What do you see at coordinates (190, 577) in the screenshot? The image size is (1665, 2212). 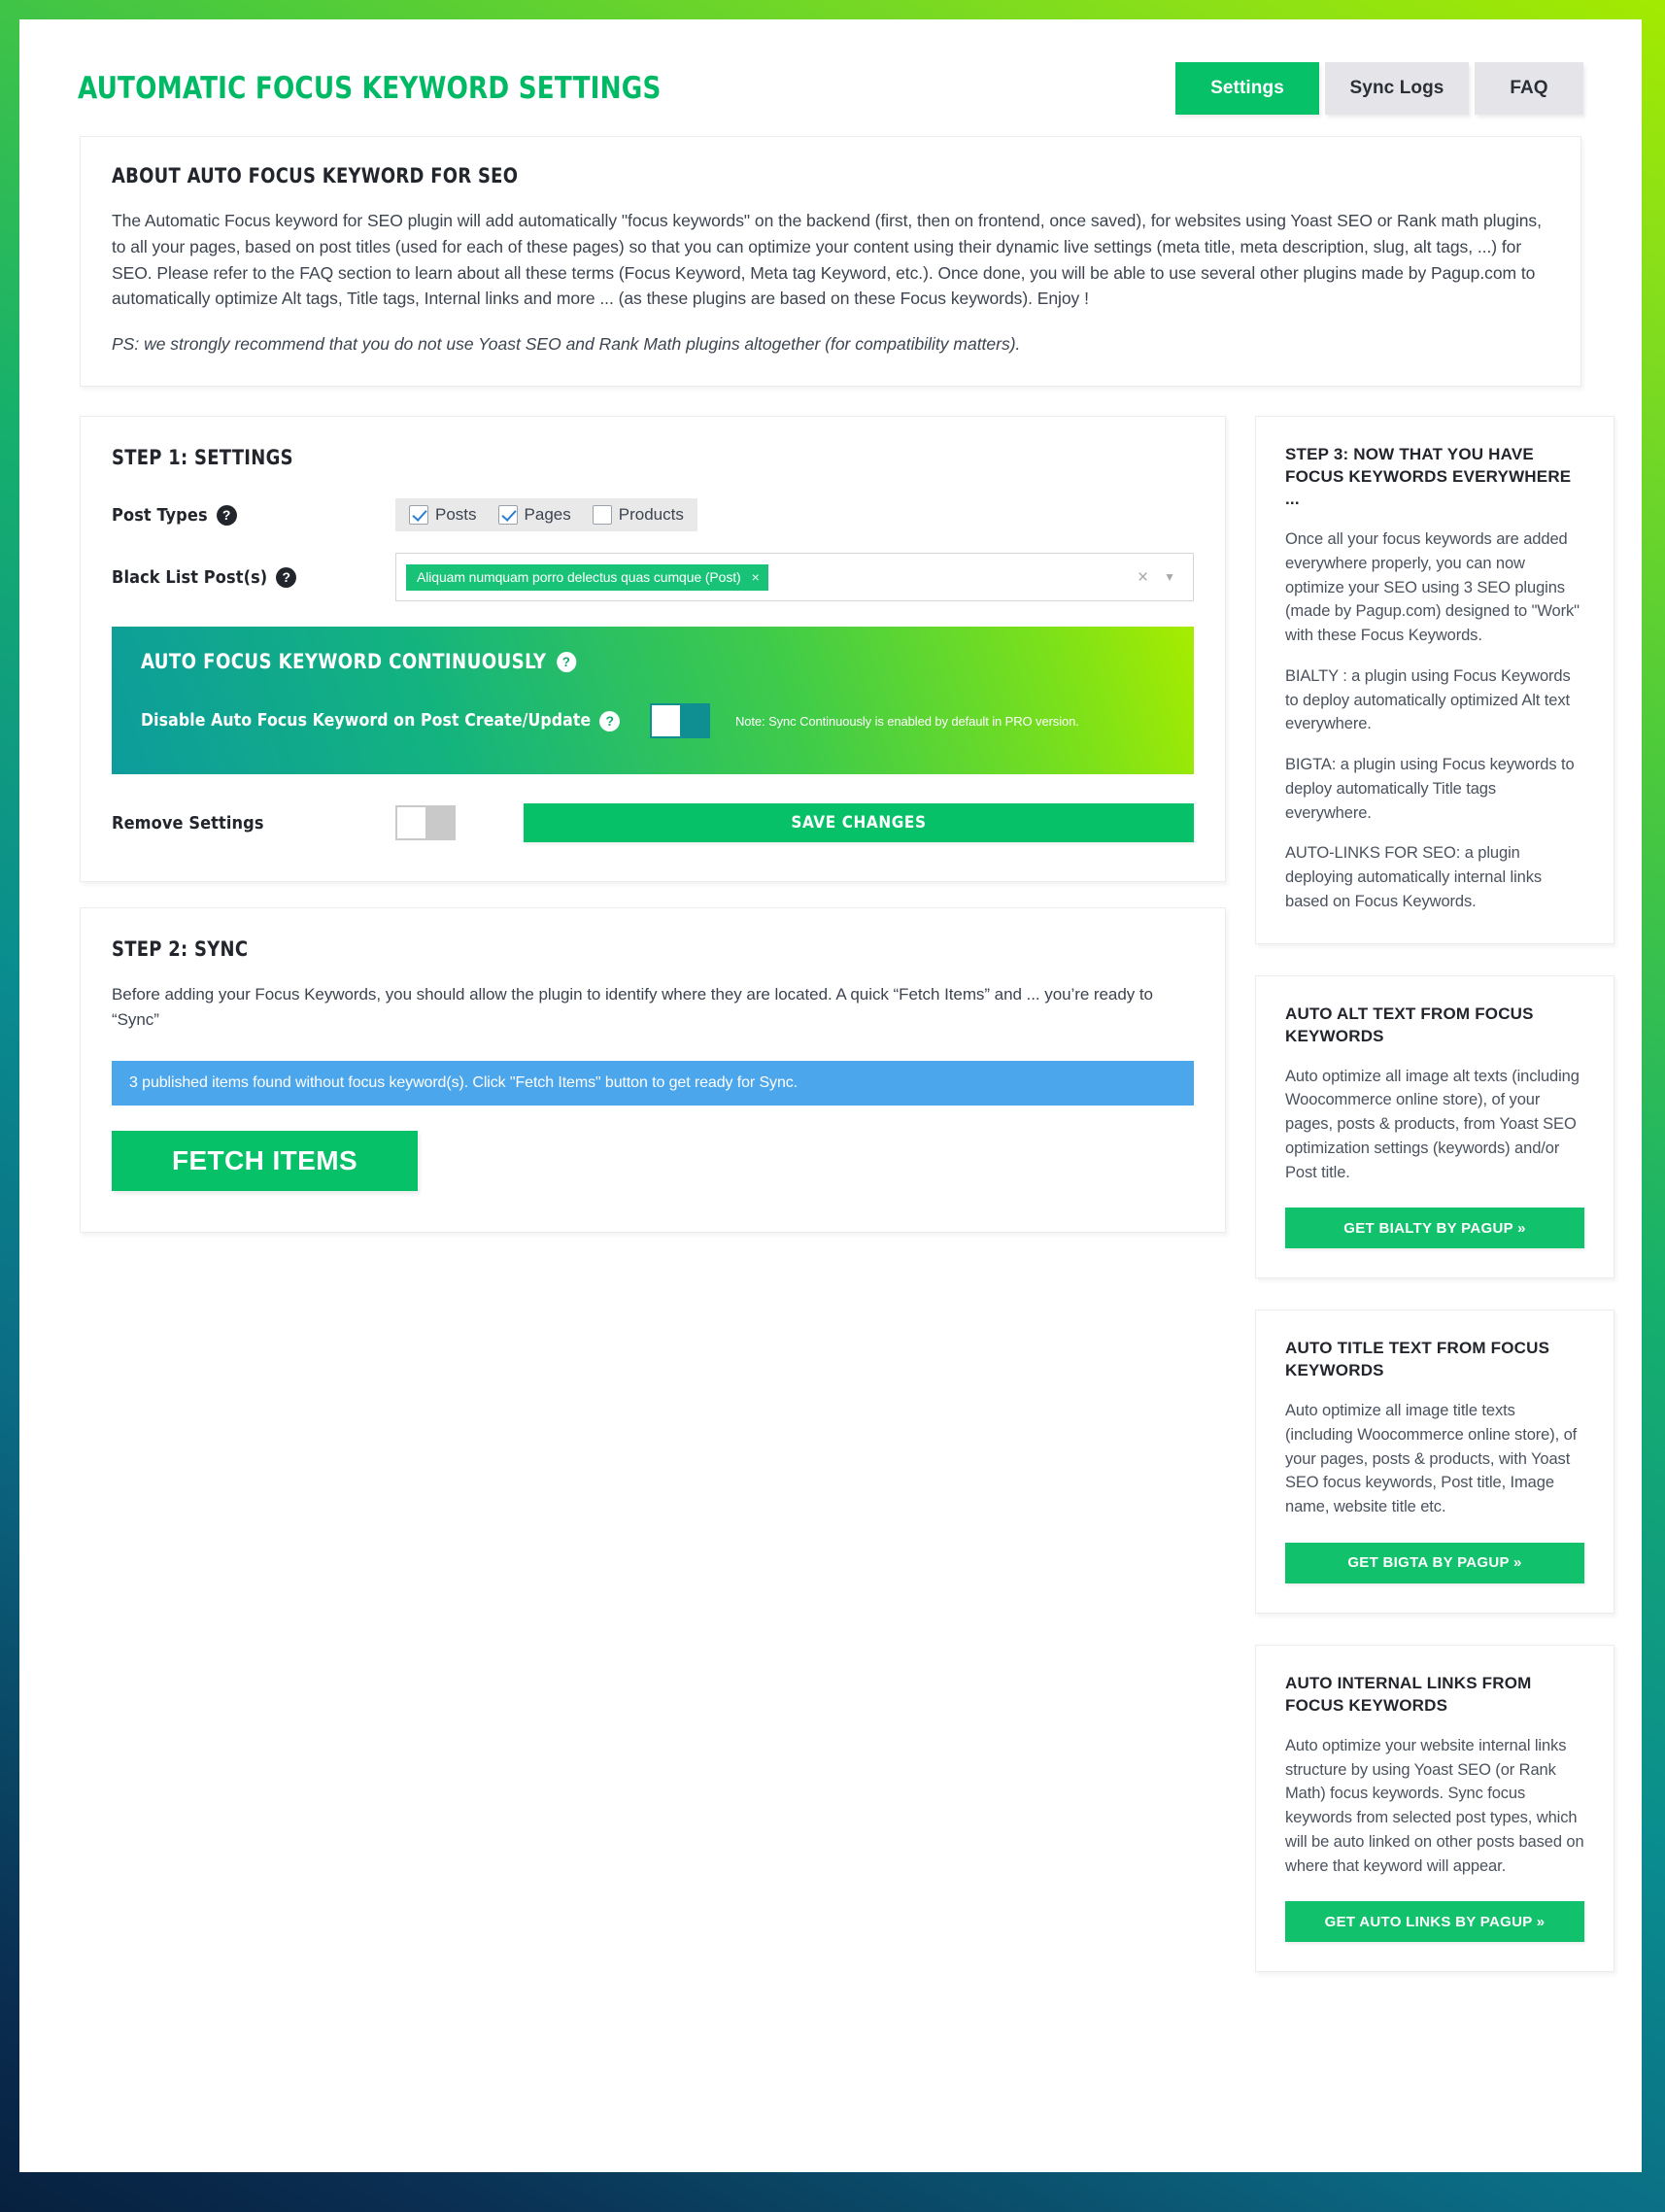 I see `blacklist-label-text: Black List Post(s)` at bounding box center [190, 577].